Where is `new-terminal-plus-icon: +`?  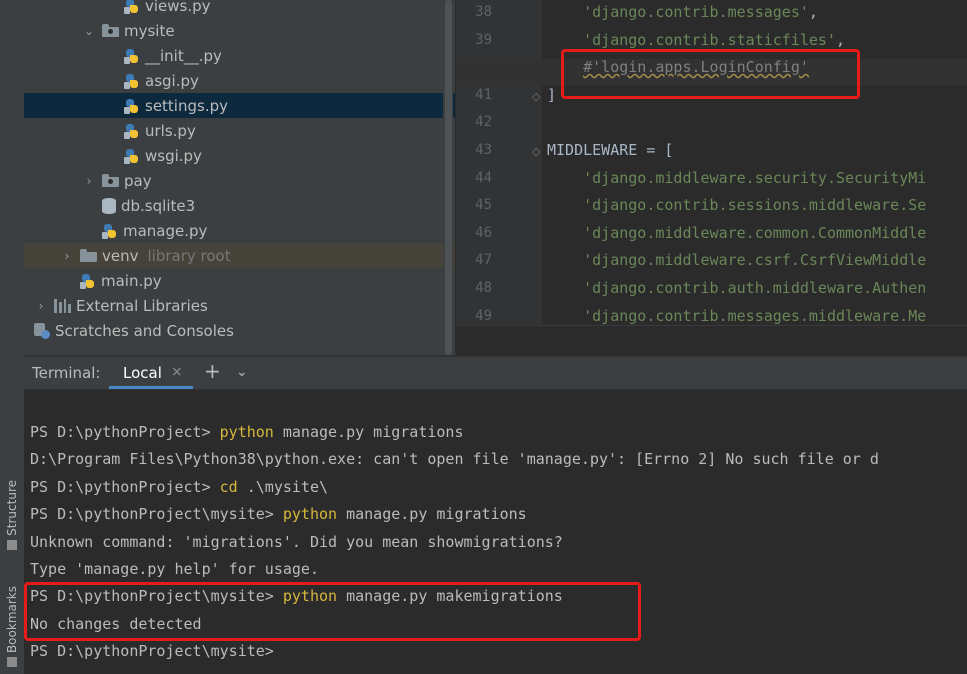 new-terminal-plus-icon: + is located at coordinates (212, 371).